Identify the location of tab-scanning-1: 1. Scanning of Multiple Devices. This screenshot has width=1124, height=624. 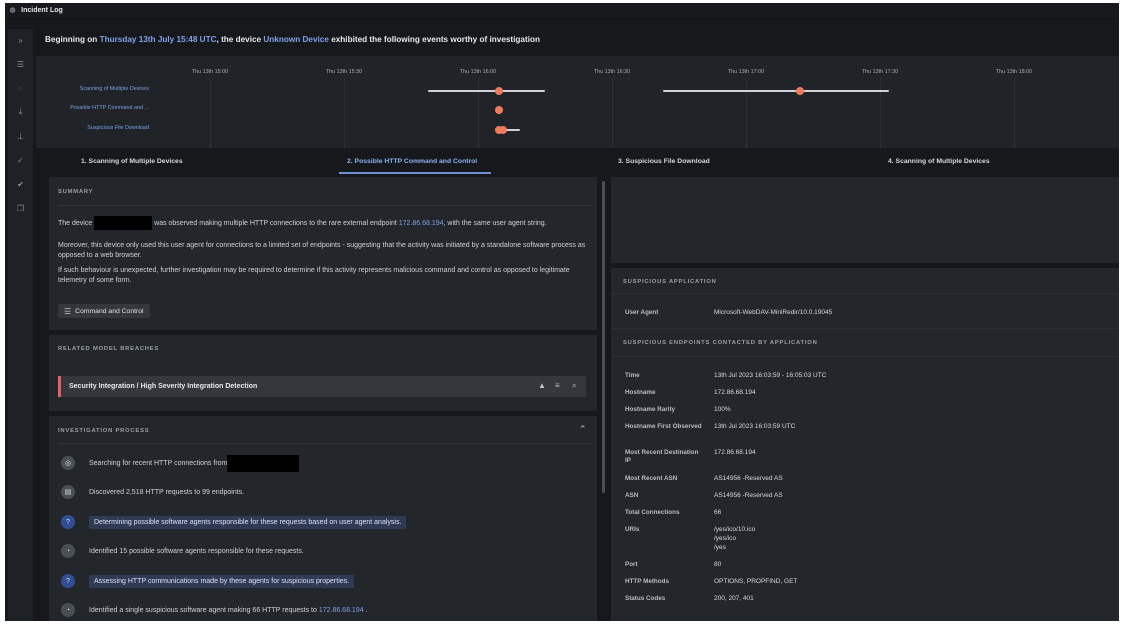
(132, 161).